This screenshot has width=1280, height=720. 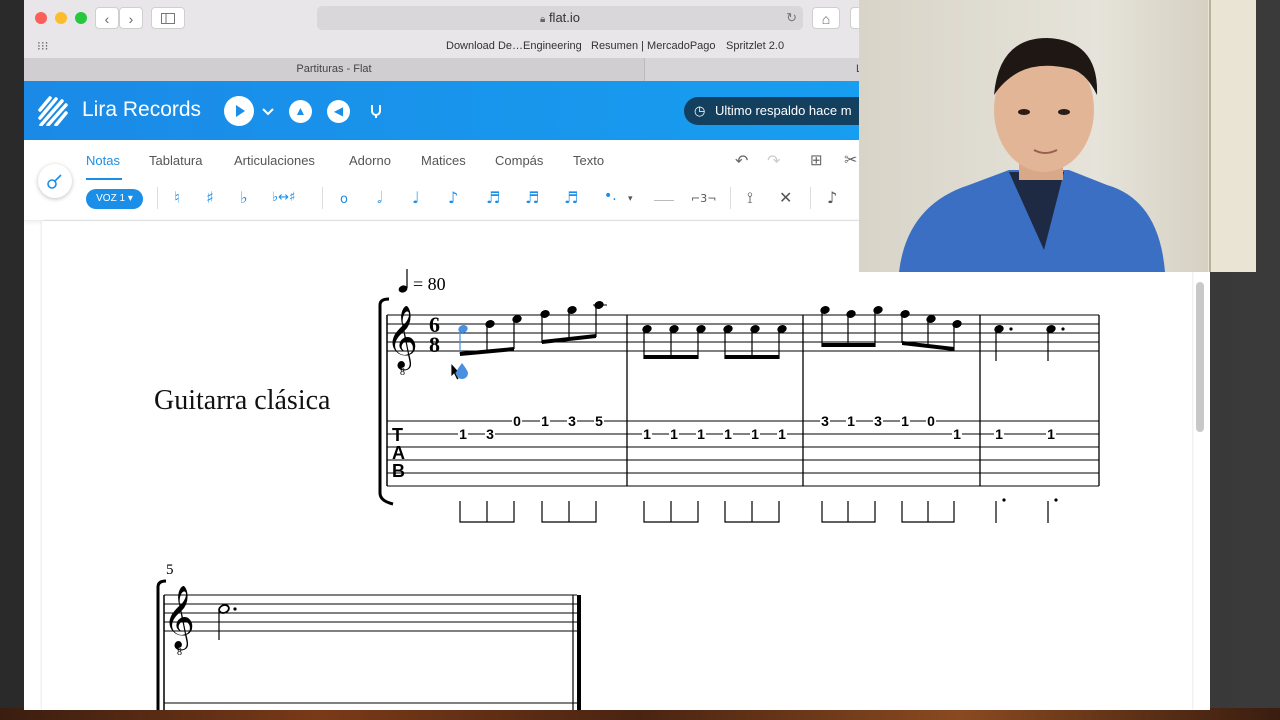 I want to click on sixteenth-note-icon: ♬, so click(x=493, y=197).